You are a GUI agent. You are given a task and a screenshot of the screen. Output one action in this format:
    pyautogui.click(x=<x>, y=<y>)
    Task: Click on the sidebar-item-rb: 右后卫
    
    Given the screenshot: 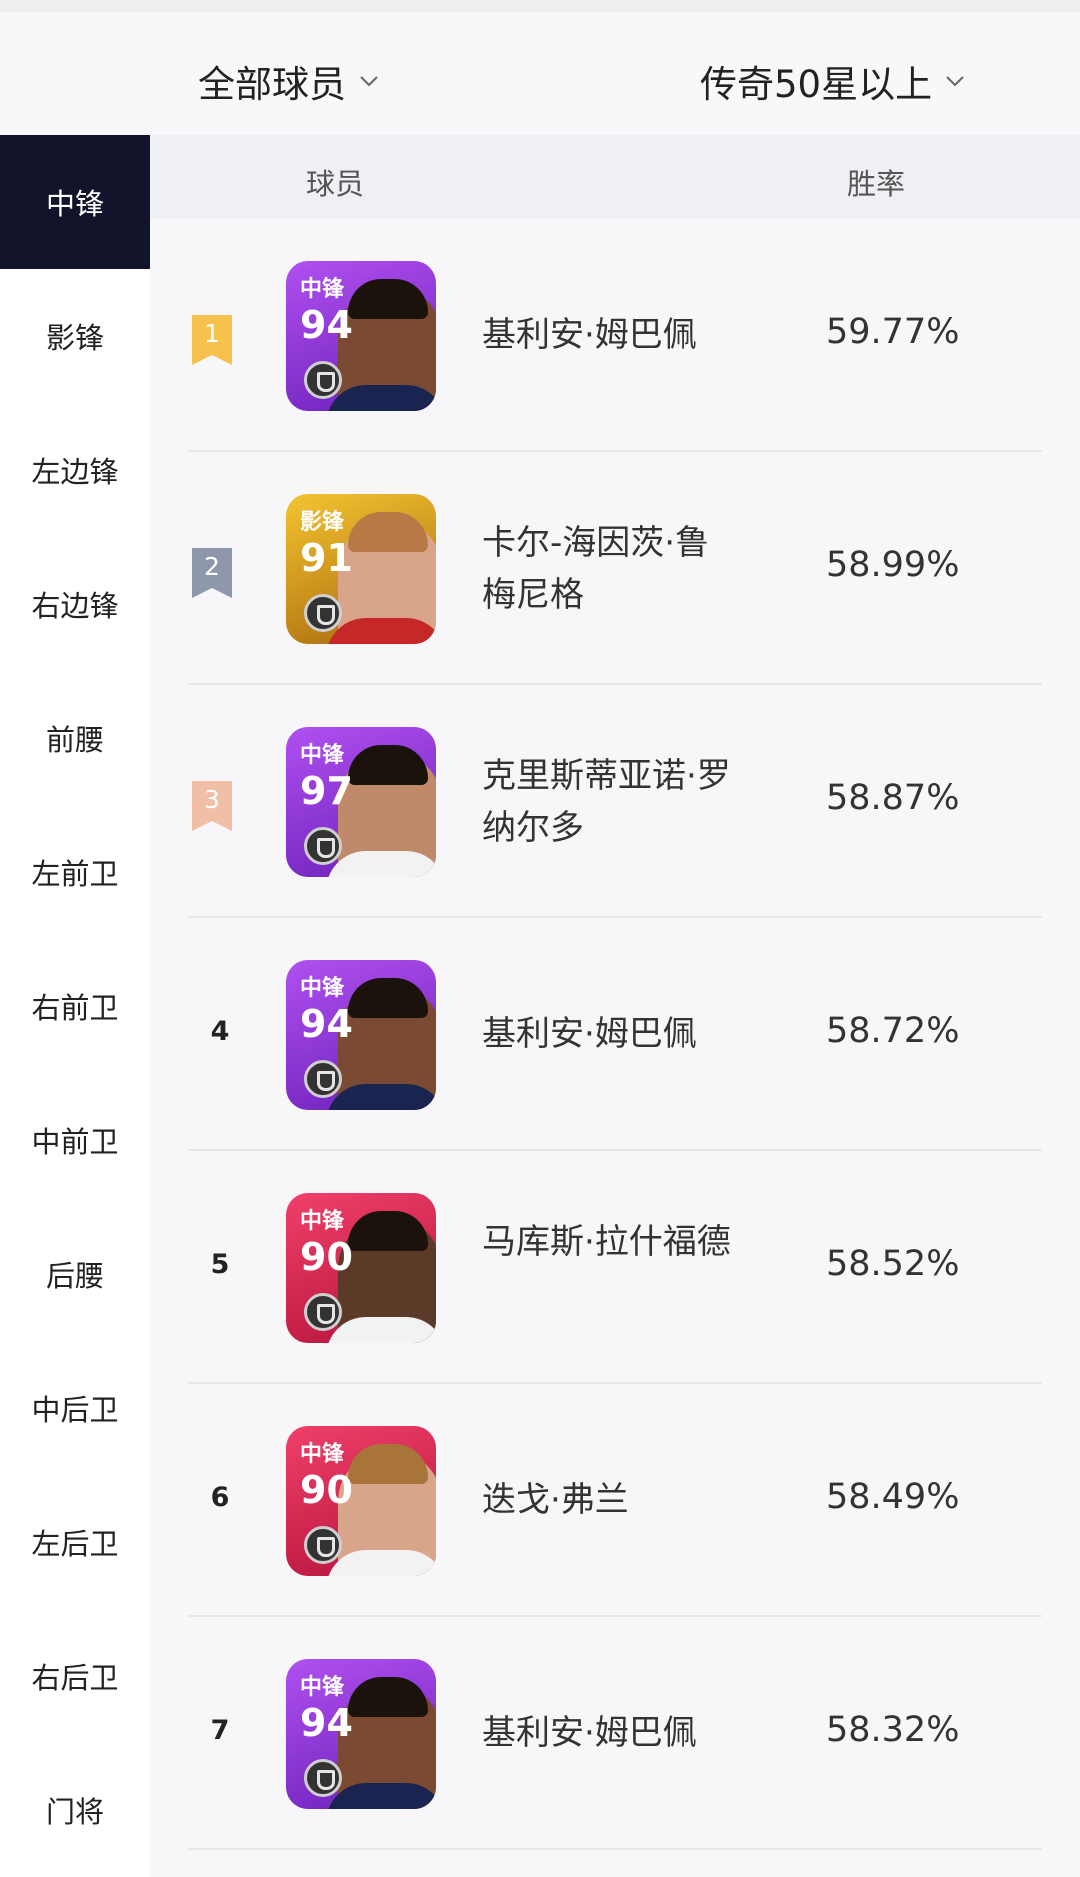 What is the action you would take?
    pyautogui.click(x=75, y=1676)
    